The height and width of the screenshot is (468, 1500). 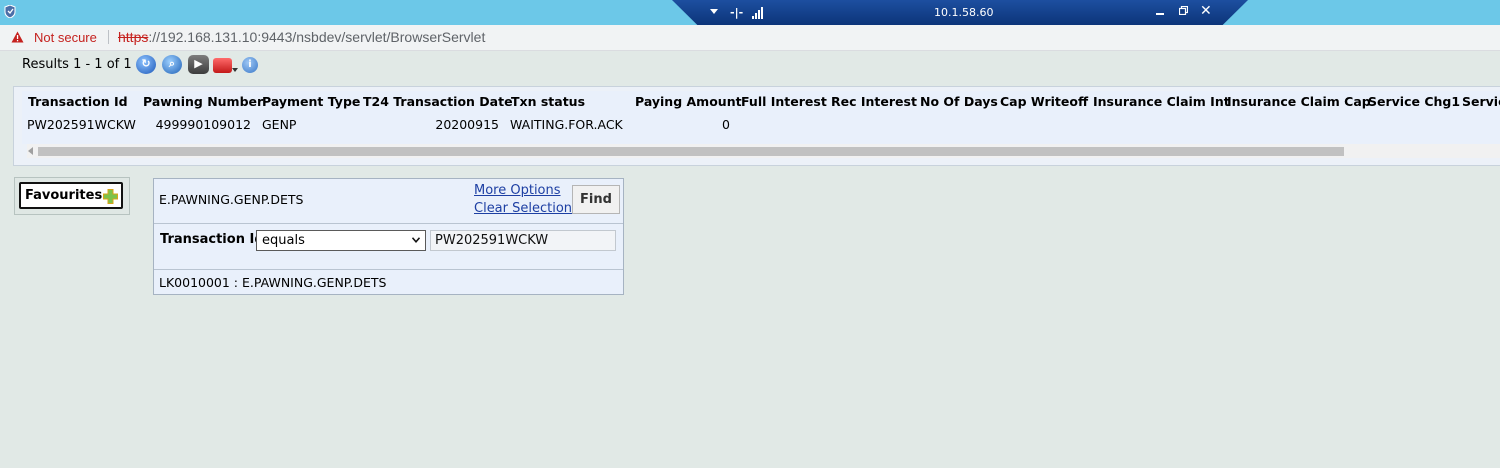 I want to click on favourites-label: Favourites, so click(x=64, y=195).